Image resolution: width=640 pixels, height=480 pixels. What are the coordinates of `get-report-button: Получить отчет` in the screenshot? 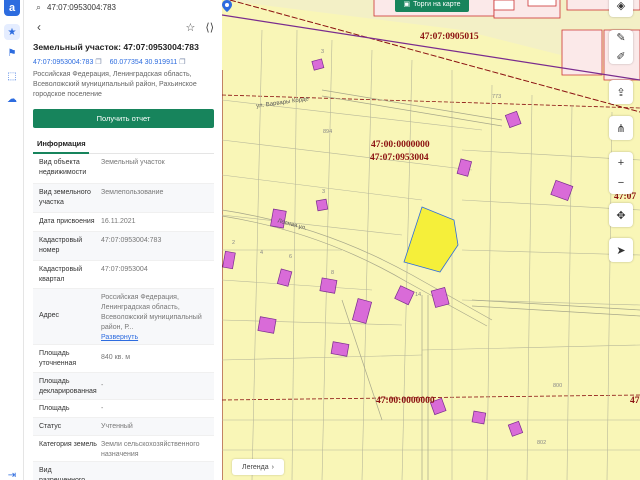 It's located at (123, 118).